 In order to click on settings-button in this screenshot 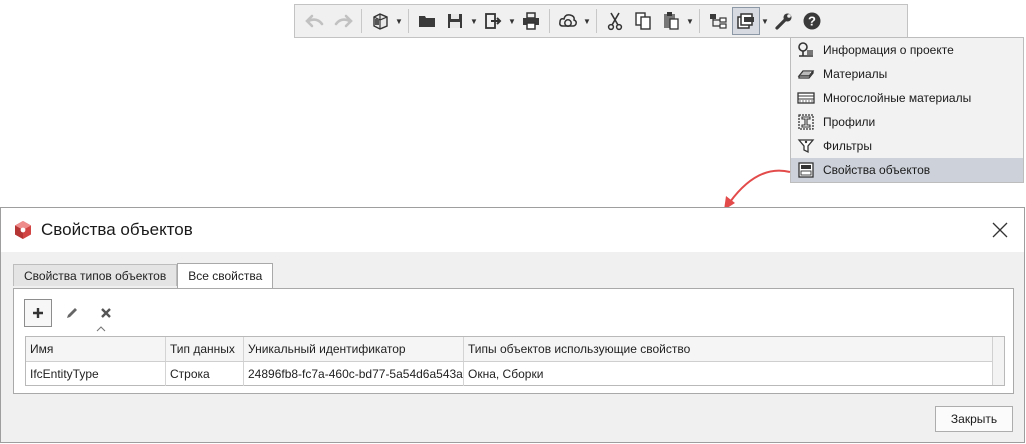, I will do `click(784, 21)`.